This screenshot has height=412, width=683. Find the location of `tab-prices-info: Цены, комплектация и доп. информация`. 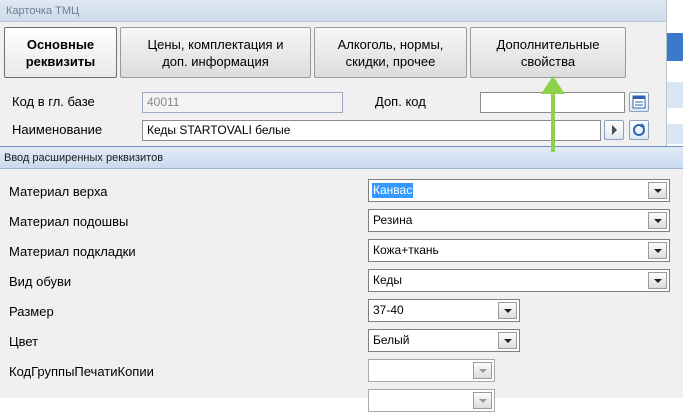

tab-prices-info: Цены, комплектация и доп. информация is located at coordinates (215, 52).